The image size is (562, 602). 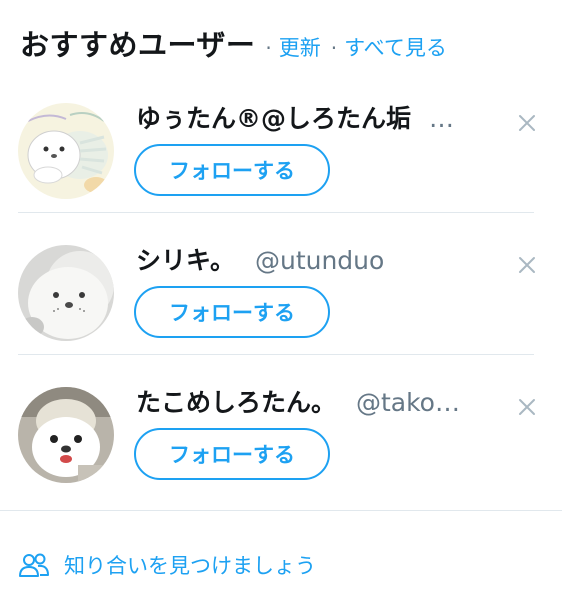 What do you see at coordinates (319, 260) in the screenshot?
I see `user-handle: @utunduo` at bounding box center [319, 260].